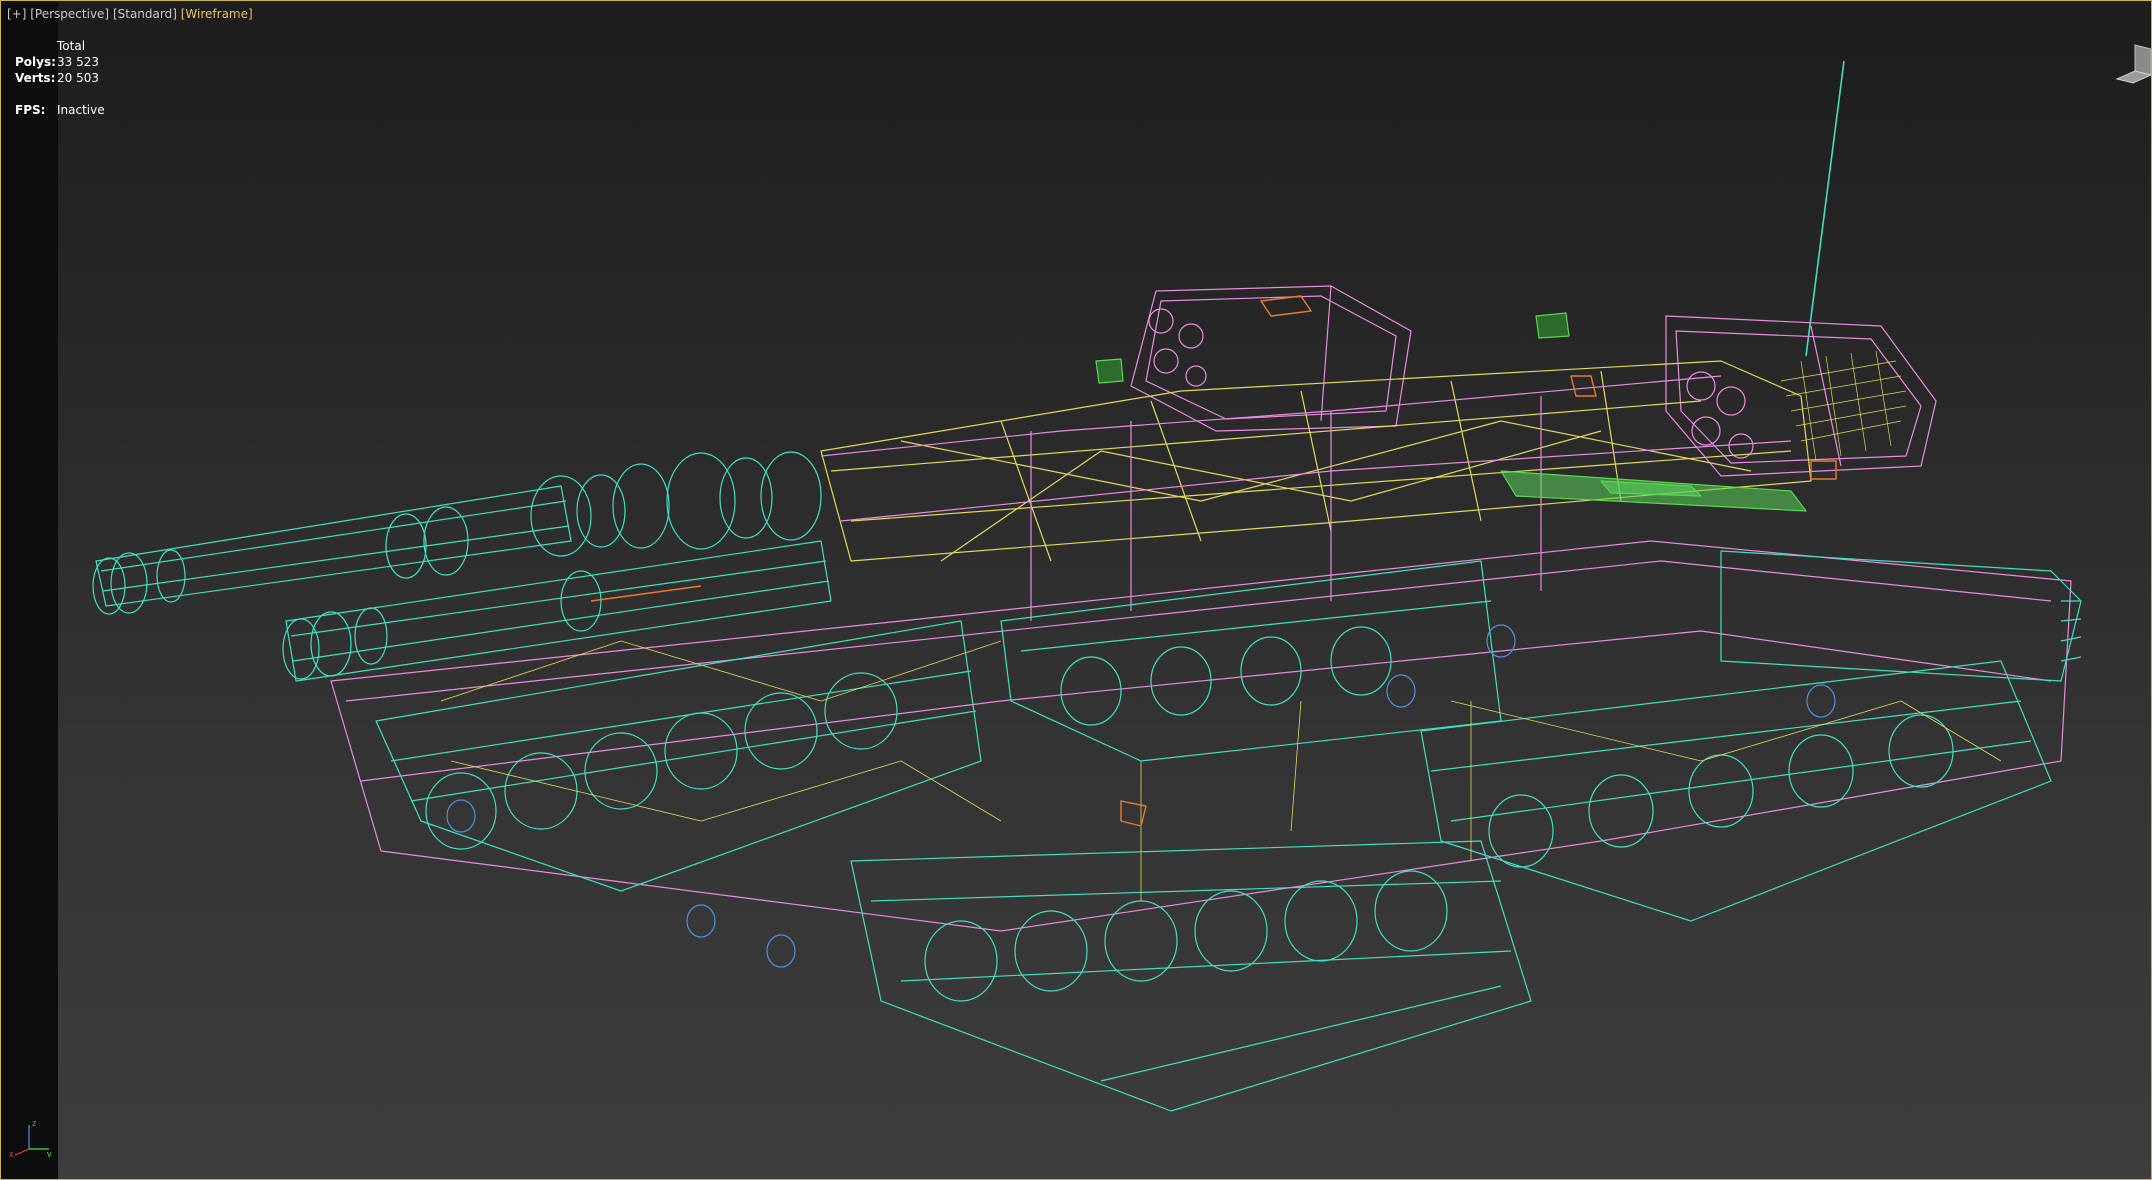 This screenshot has height=1180, width=2152. What do you see at coordinates (16, 14) in the screenshot?
I see `viewport-plus-menu: [+]` at bounding box center [16, 14].